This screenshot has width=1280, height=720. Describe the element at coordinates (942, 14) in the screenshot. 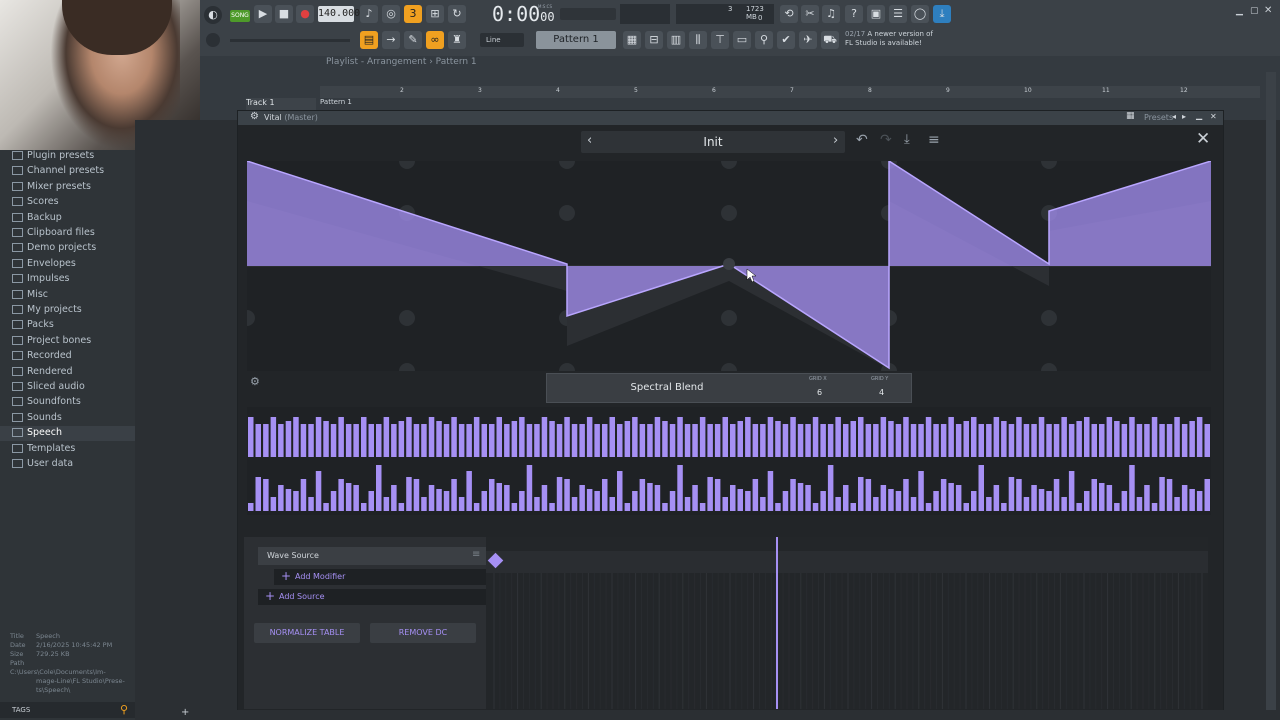

I see `download-icon: ⤓` at that location.